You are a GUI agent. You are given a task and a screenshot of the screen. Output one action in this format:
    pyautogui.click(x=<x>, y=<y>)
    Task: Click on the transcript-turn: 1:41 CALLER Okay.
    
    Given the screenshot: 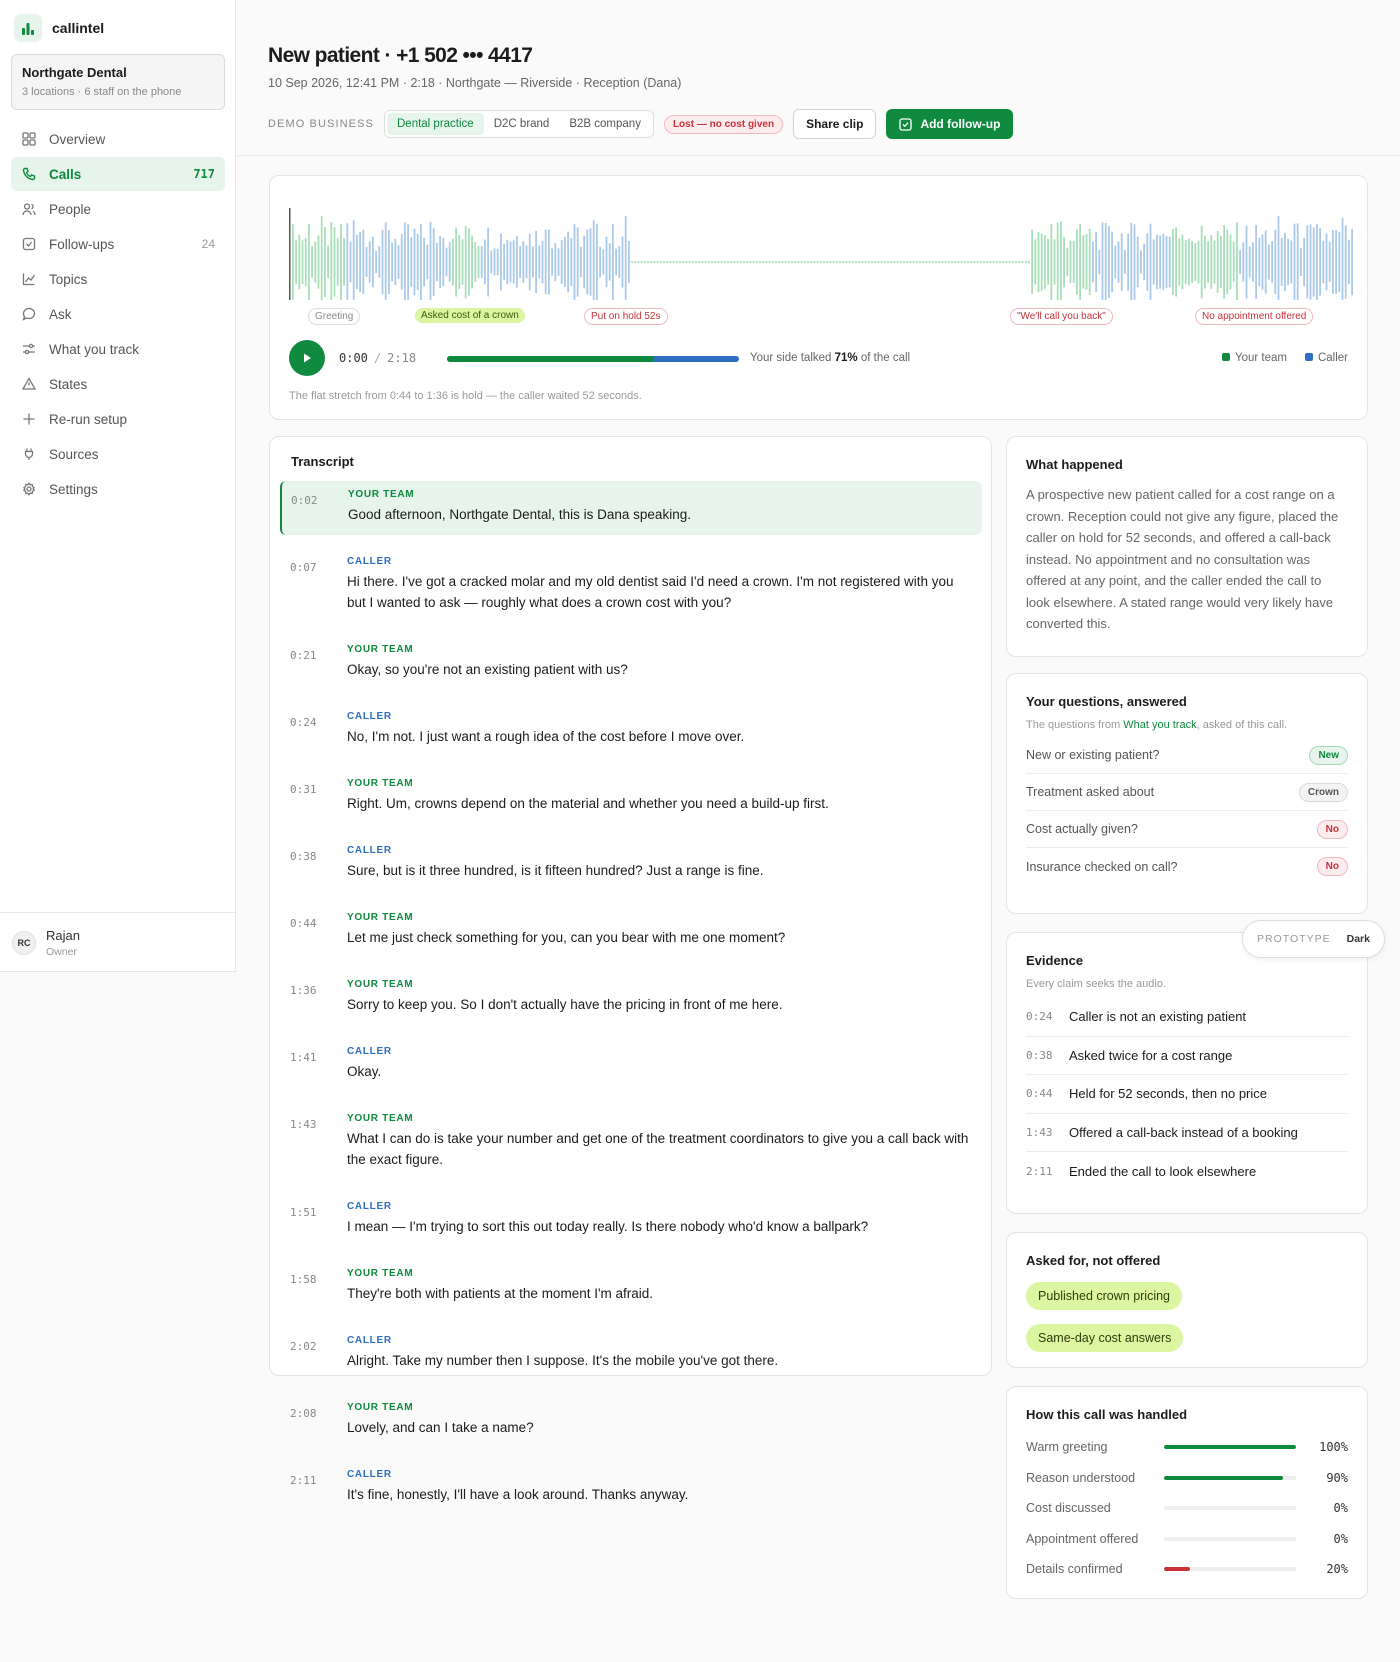 What is the action you would take?
    pyautogui.click(x=631, y=1065)
    